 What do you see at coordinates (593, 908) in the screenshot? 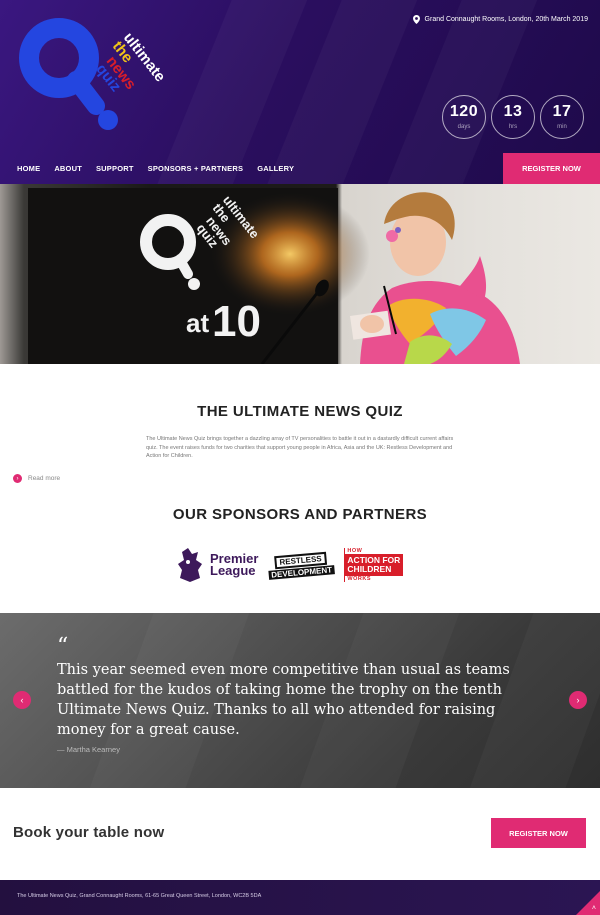
I see `chevron-up-icon: ˄` at bounding box center [593, 908].